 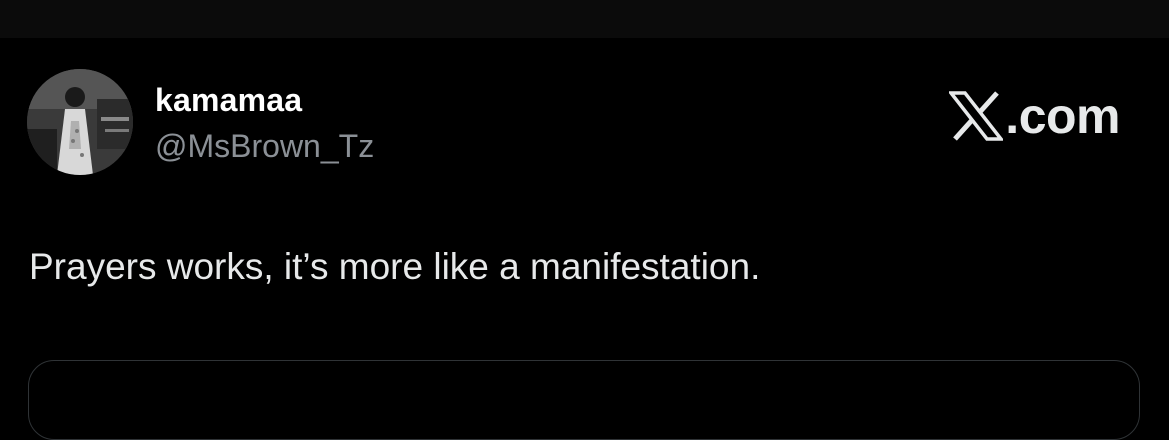 I want to click on brand-domain-suffix: .com, so click(x=1062, y=116).